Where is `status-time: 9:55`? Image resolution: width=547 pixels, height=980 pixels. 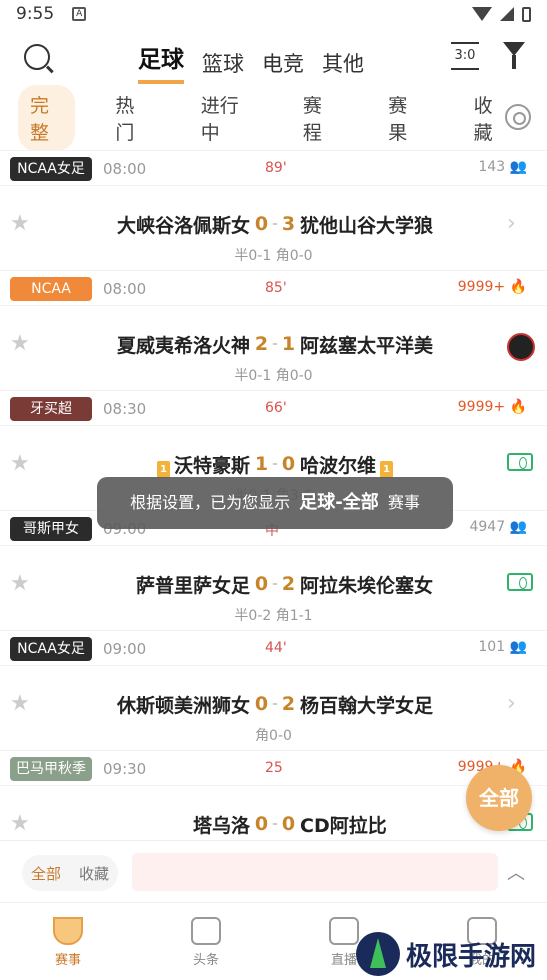 status-time: 9:55 is located at coordinates (35, 14).